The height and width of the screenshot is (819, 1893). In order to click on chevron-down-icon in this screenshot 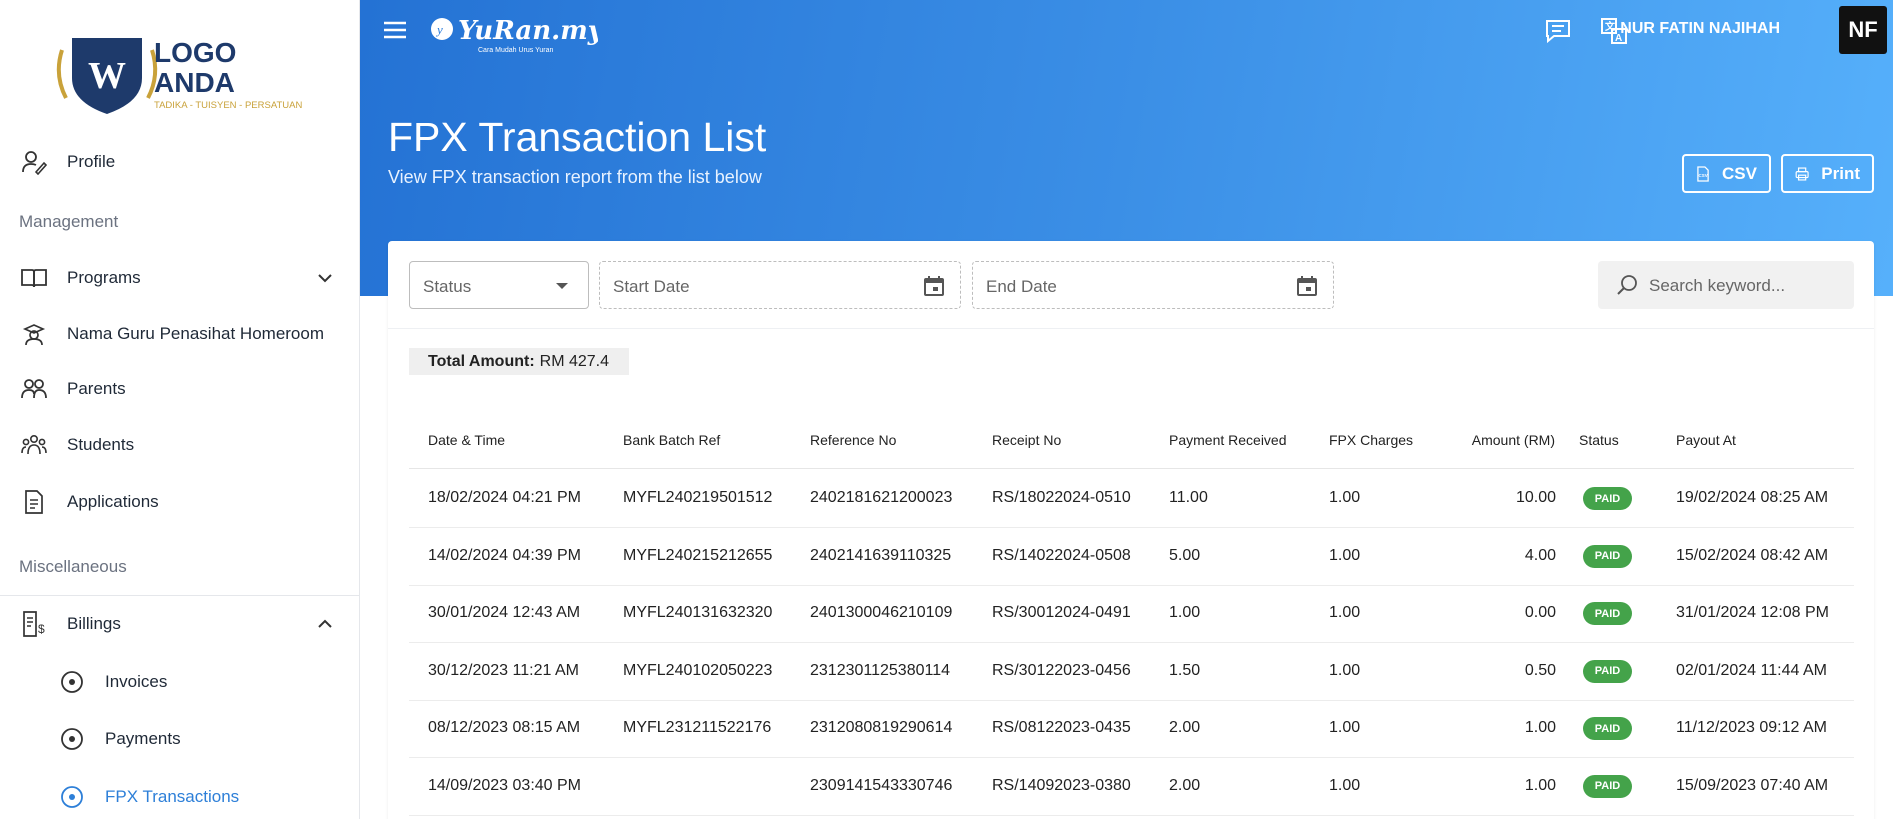, I will do `click(325, 278)`.